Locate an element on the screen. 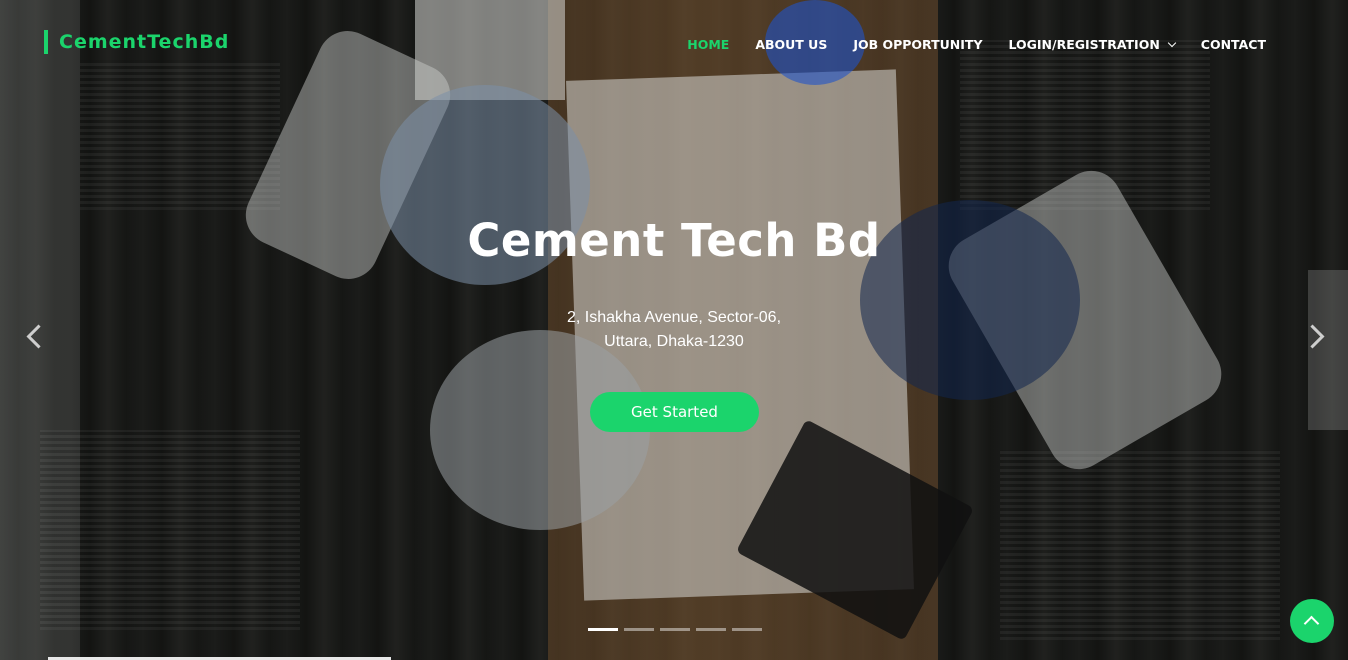 The width and height of the screenshot is (1348, 660). carousel-prev-button is located at coordinates (36, 335).